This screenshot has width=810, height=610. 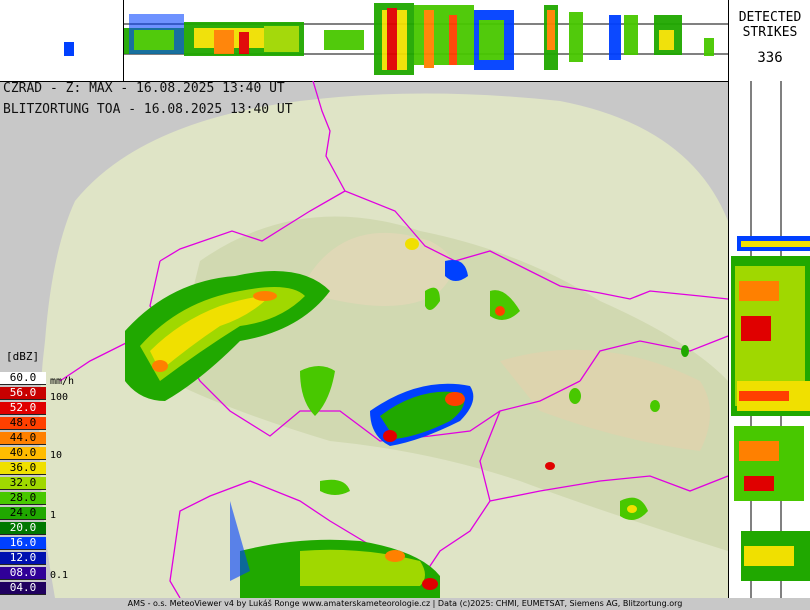 What do you see at coordinates (23, 356) in the screenshot?
I see `legend-unit-label: [dBZ]` at bounding box center [23, 356].